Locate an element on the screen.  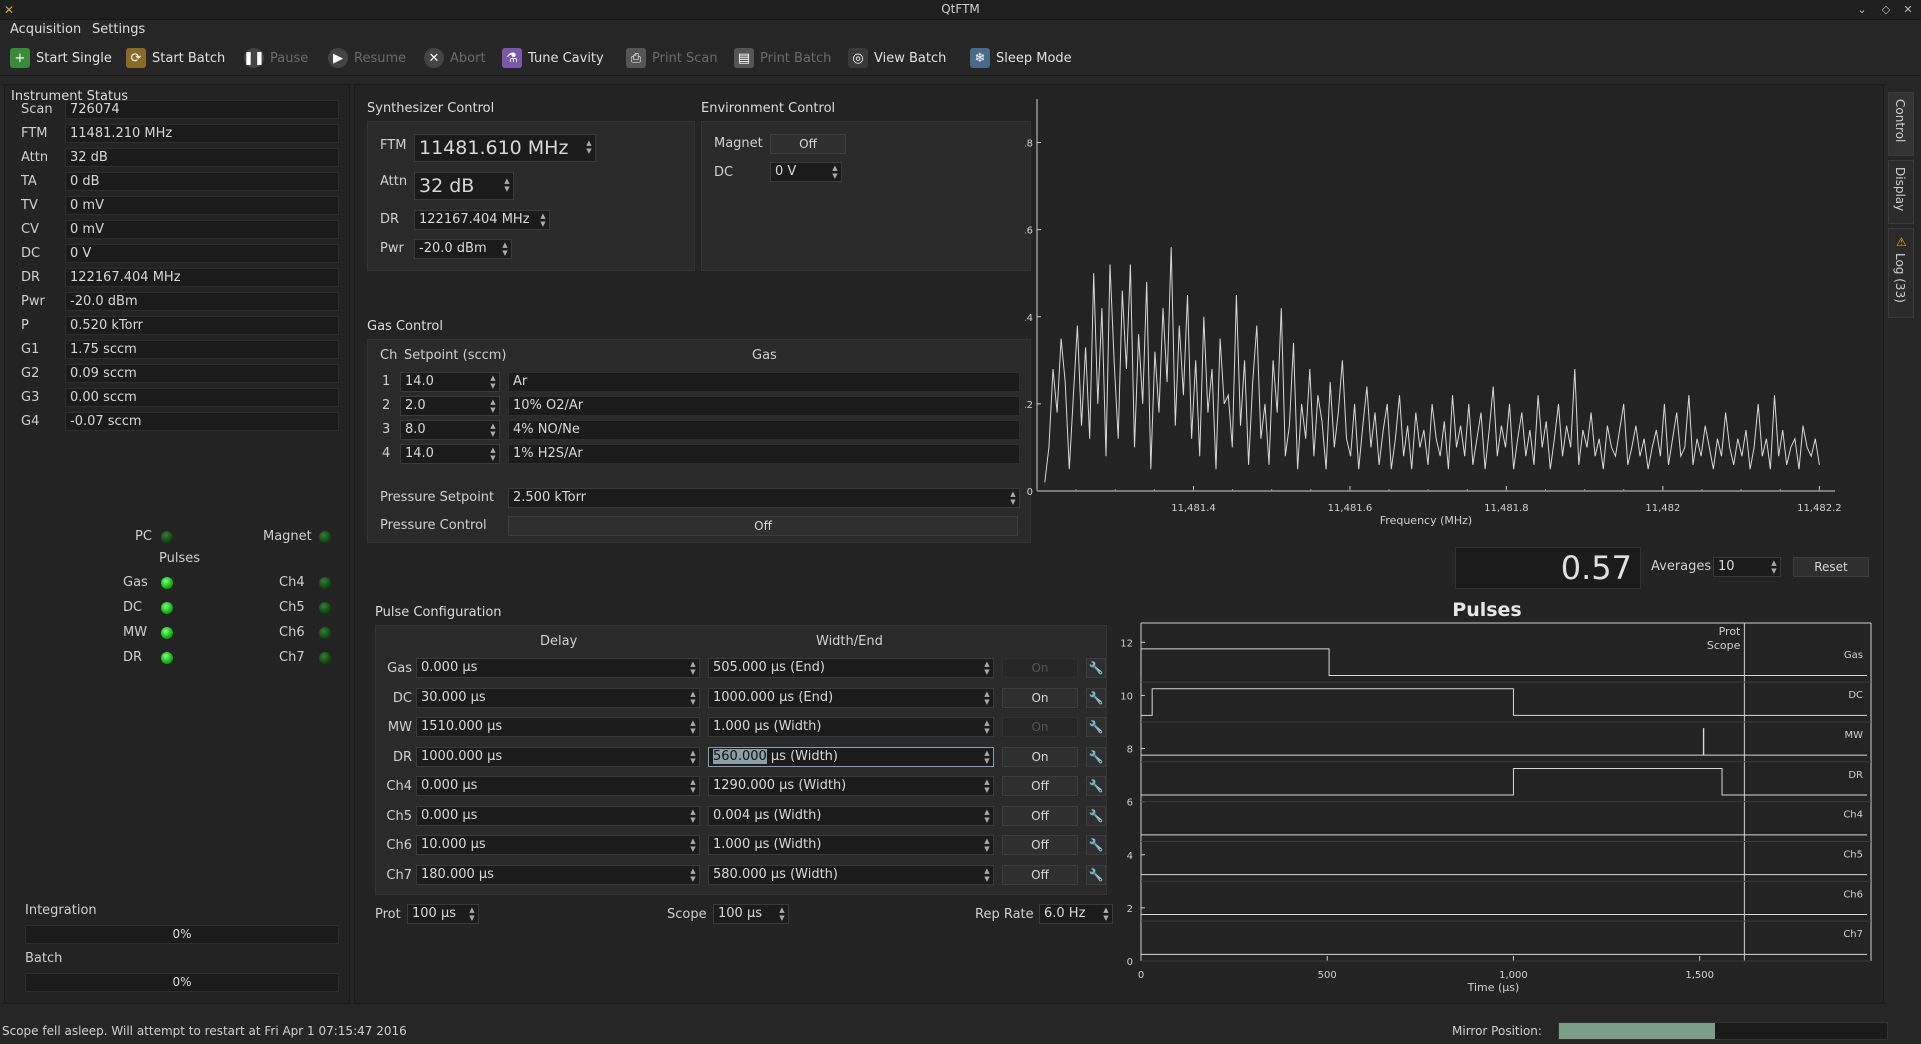
start-batch-button: ⟳ Start Batch is located at coordinates (175, 58).